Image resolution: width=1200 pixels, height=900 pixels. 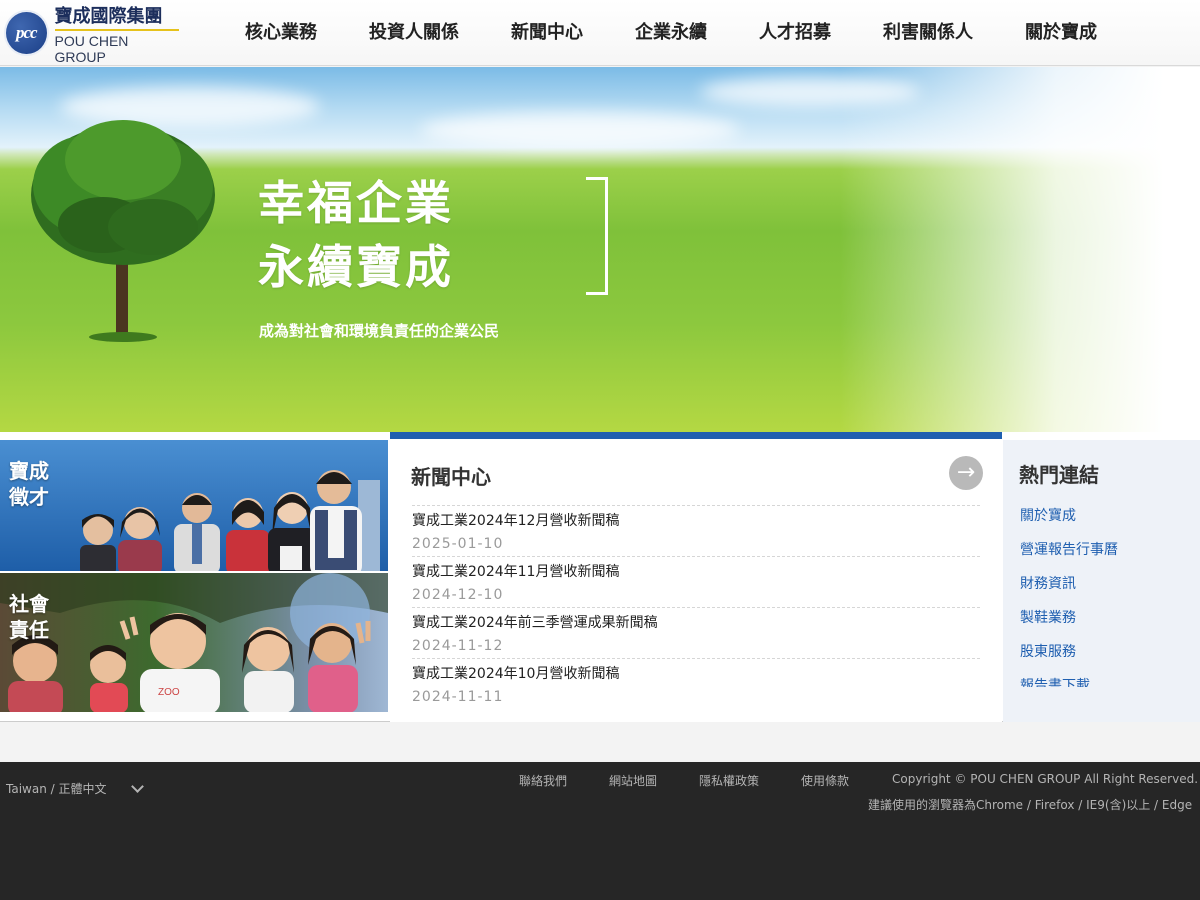 I want to click on footer-link-terms: 使用條款, so click(x=825, y=780).